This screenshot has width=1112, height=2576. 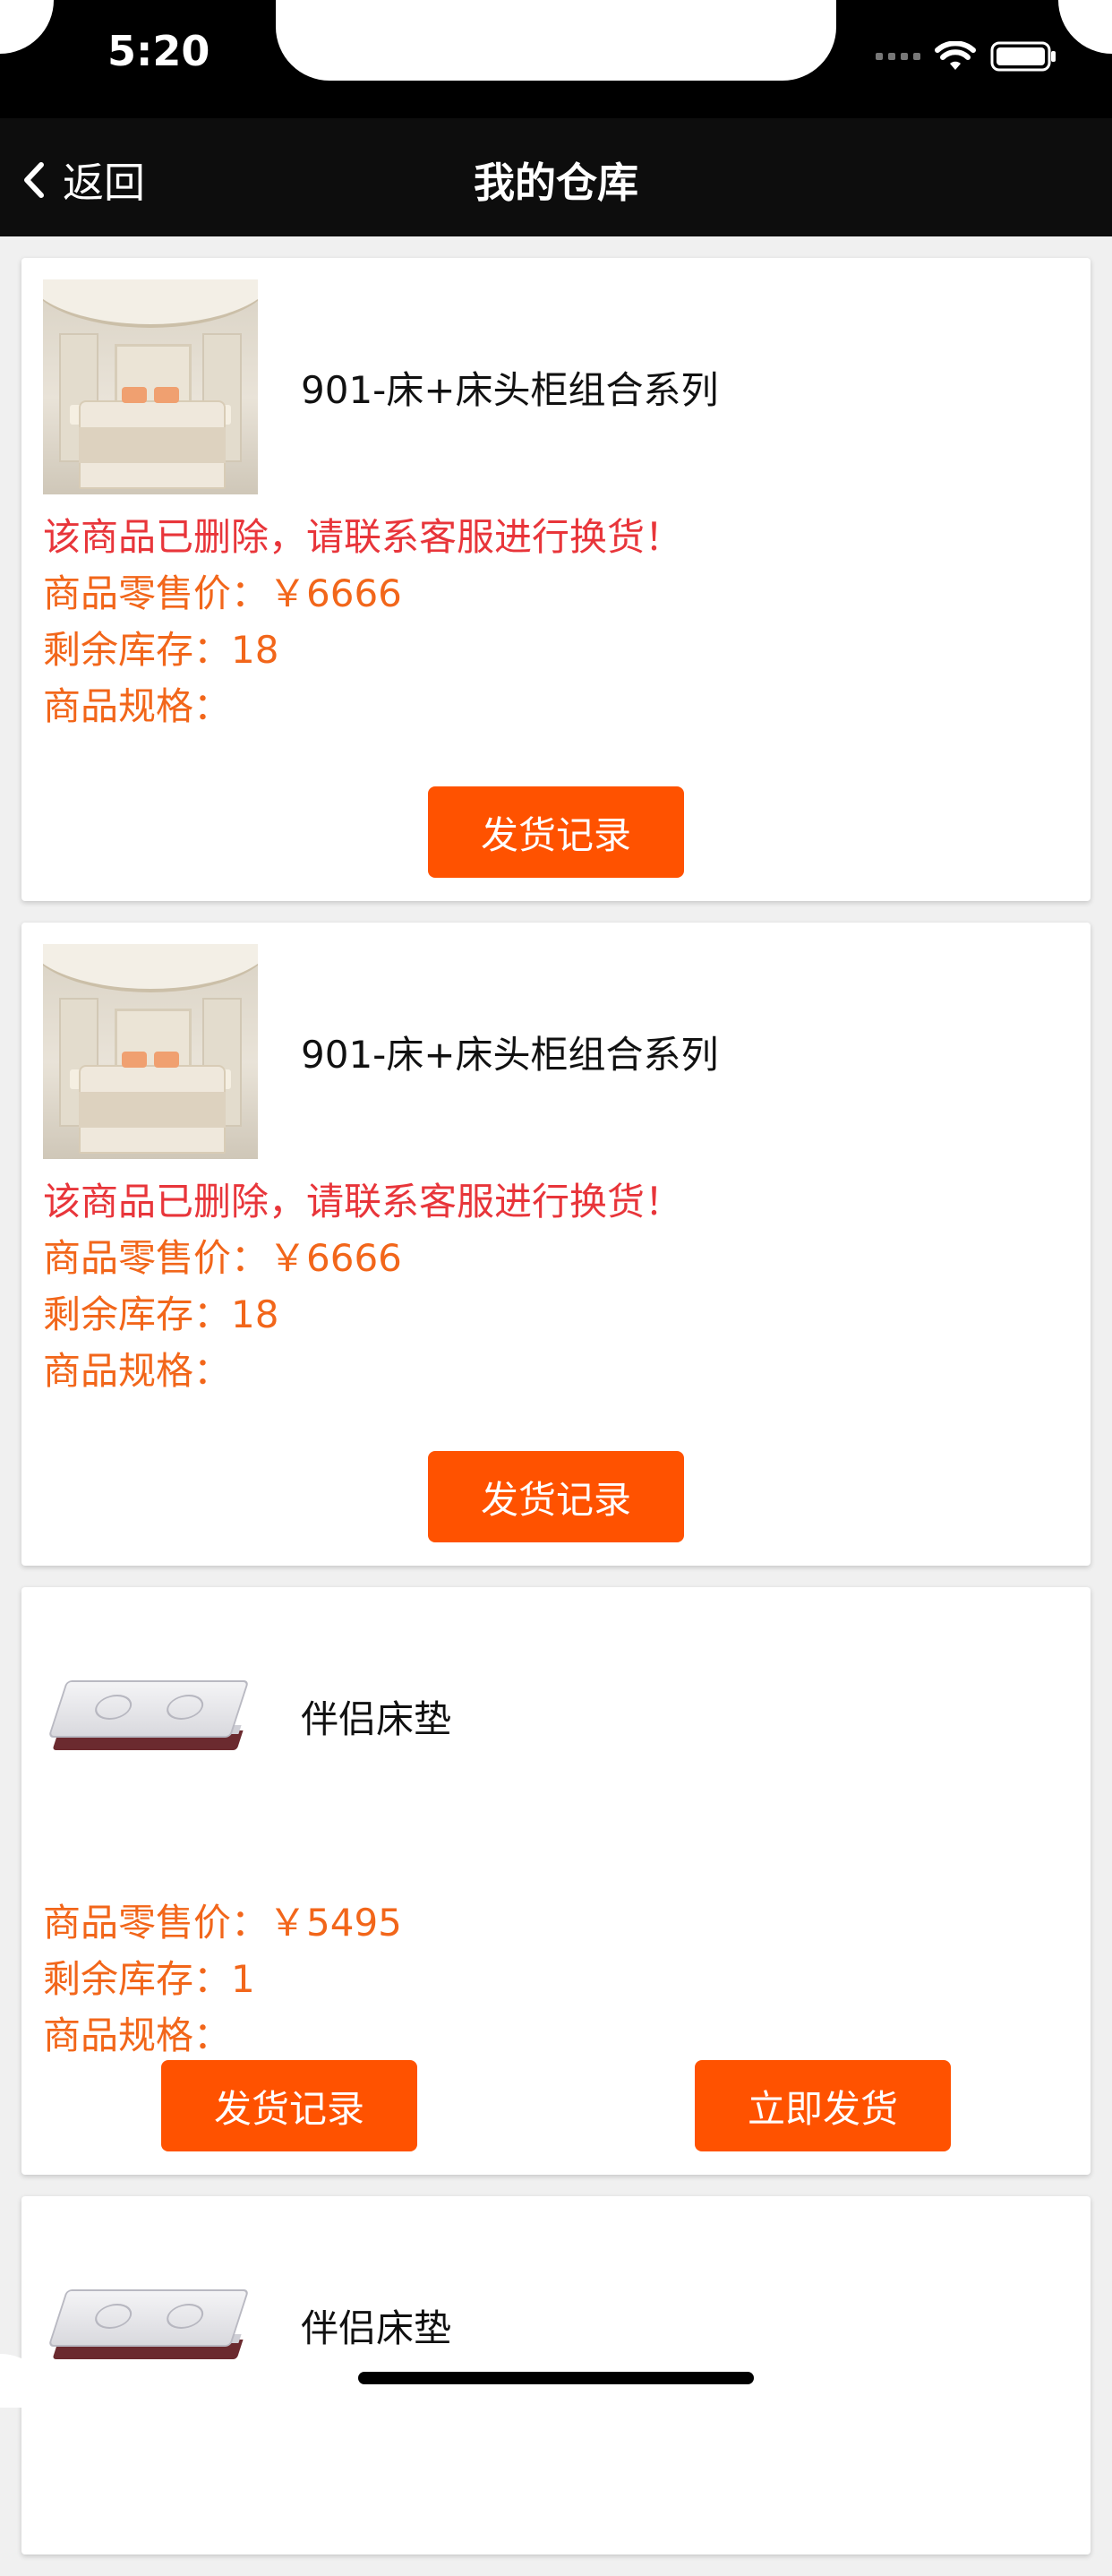 I want to click on battery-icon, so click(x=1023, y=56).